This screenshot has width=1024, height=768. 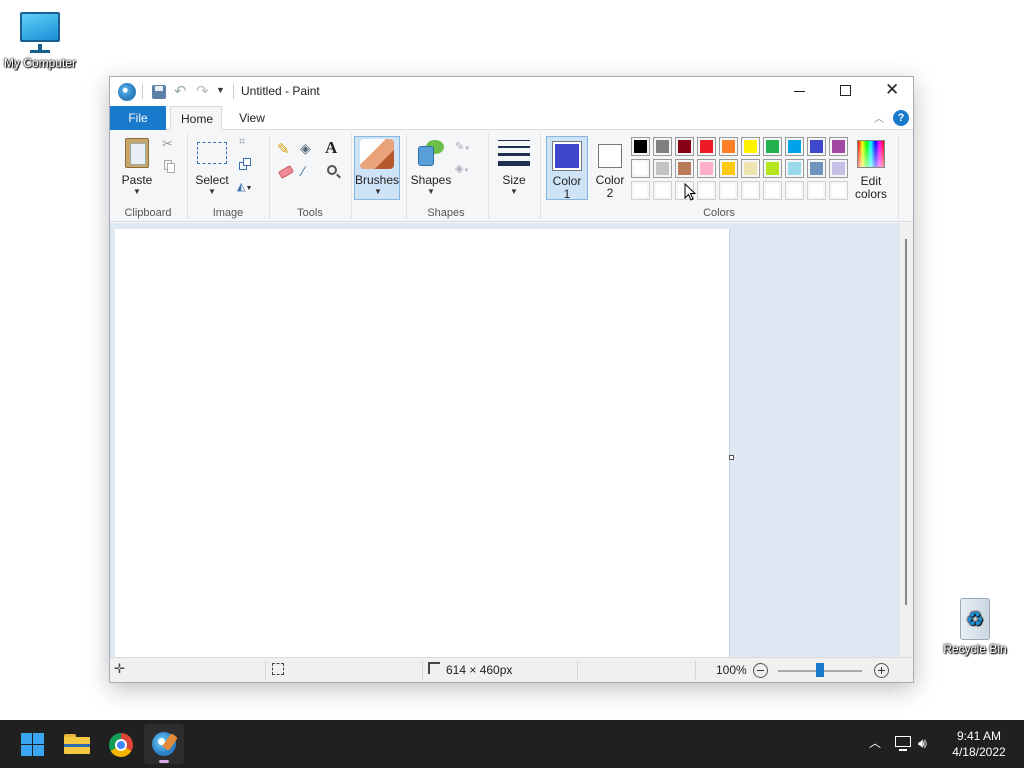 What do you see at coordinates (204, 91) in the screenshot?
I see `redo-icon: ↷` at bounding box center [204, 91].